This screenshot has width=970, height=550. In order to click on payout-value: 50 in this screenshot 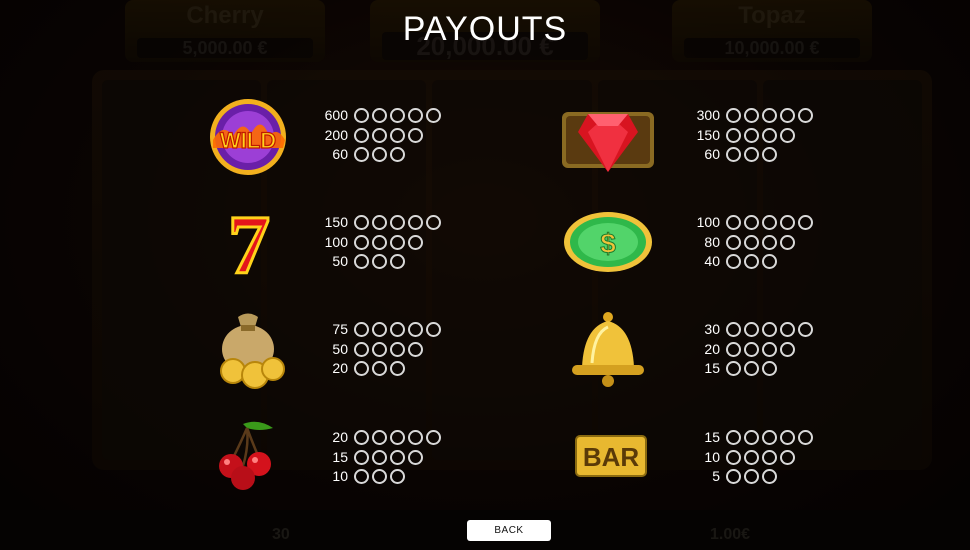, I will do `click(340, 261)`.